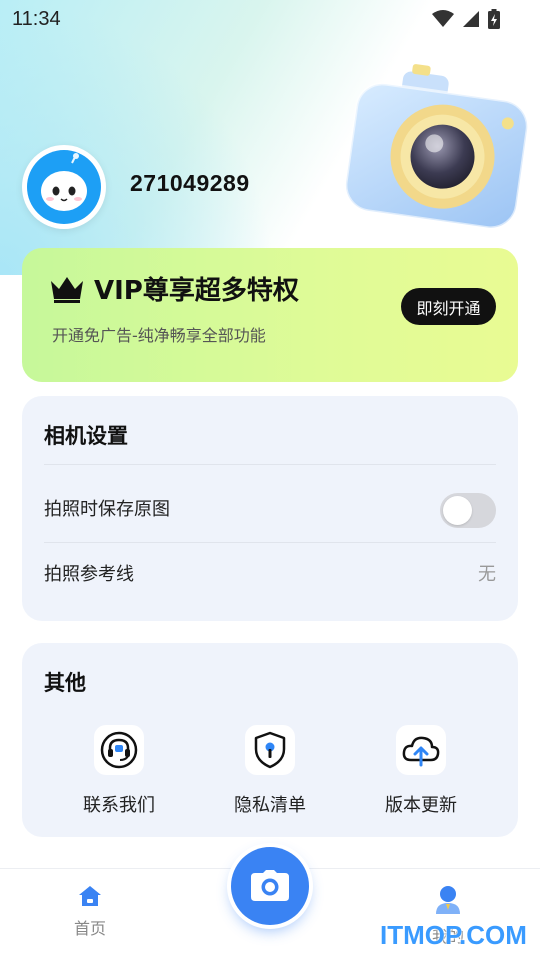 This screenshot has width=540, height=960. What do you see at coordinates (457, 510) in the screenshot?
I see `toggle-knob` at bounding box center [457, 510].